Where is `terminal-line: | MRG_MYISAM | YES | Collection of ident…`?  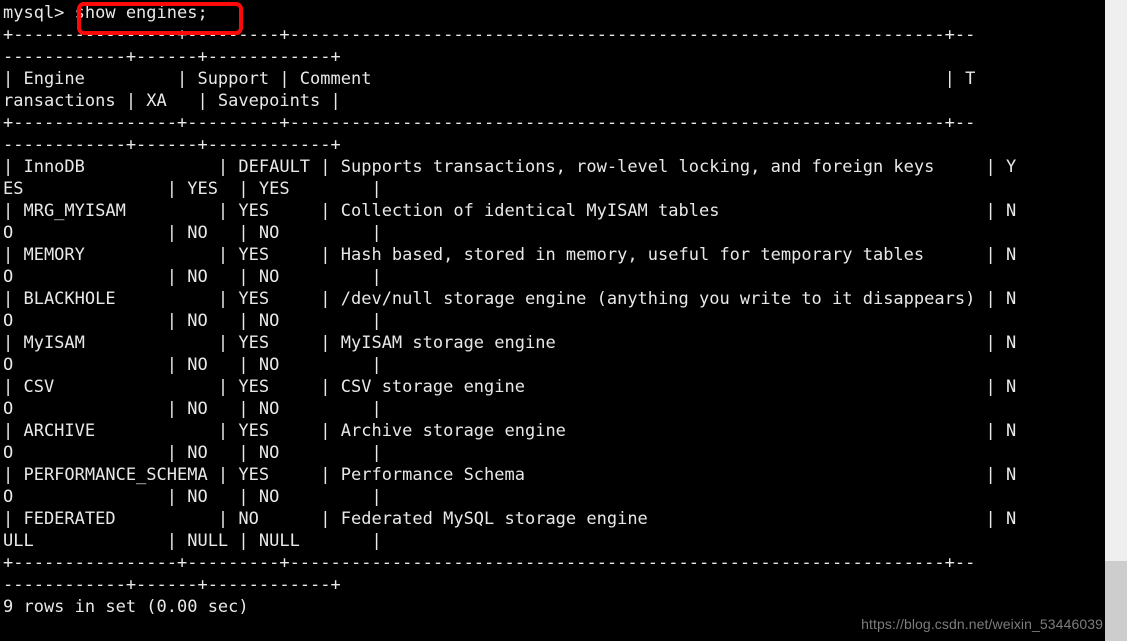
terminal-line: | MRG_MYISAM | YES | Collection of ident… is located at coordinates (510, 211).